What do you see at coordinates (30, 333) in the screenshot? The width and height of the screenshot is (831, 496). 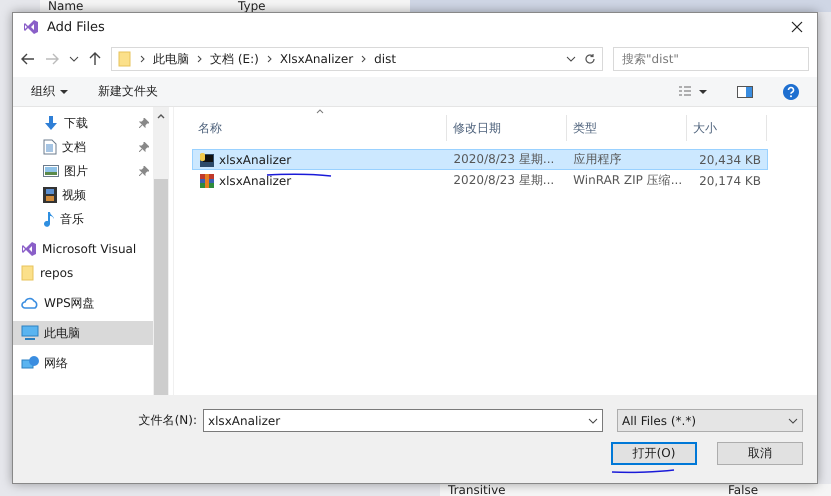 I see `computer-icon` at bounding box center [30, 333].